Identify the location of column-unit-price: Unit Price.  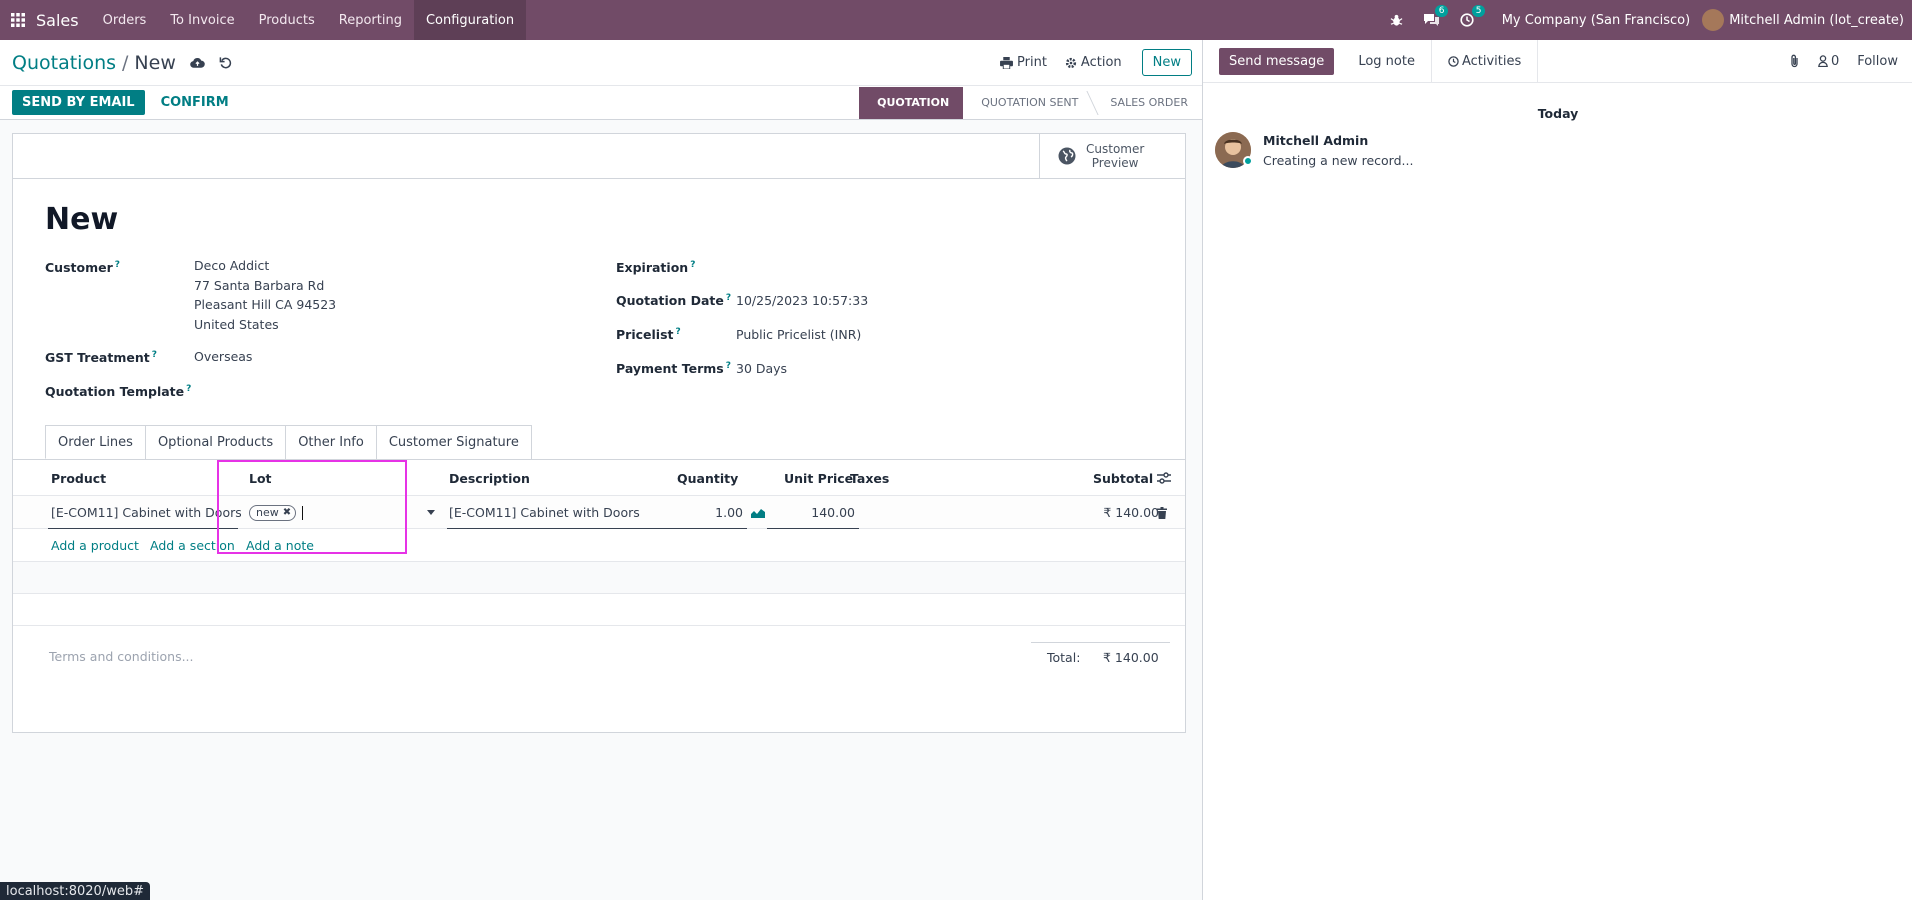
(818, 478).